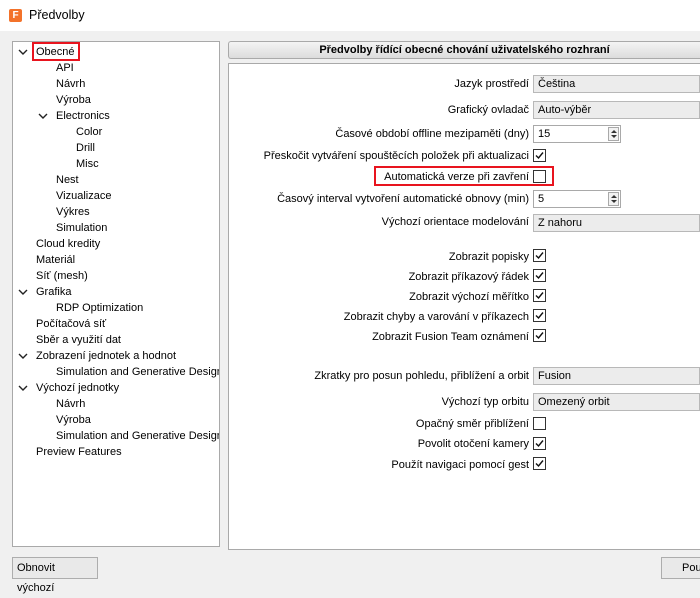  Describe the element at coordinates (539, 443) in the screenshot. I see `camera-pivot-checkbox` at that location.